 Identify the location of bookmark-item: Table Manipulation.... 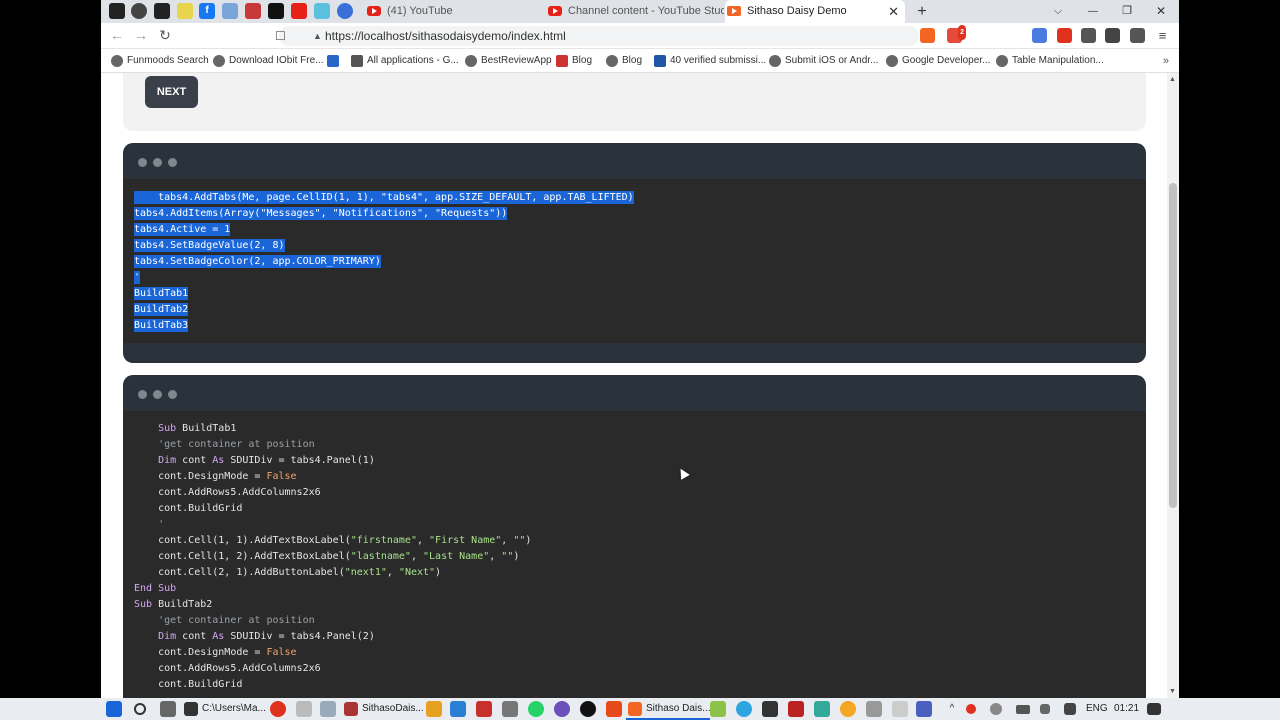
(1050, 61).